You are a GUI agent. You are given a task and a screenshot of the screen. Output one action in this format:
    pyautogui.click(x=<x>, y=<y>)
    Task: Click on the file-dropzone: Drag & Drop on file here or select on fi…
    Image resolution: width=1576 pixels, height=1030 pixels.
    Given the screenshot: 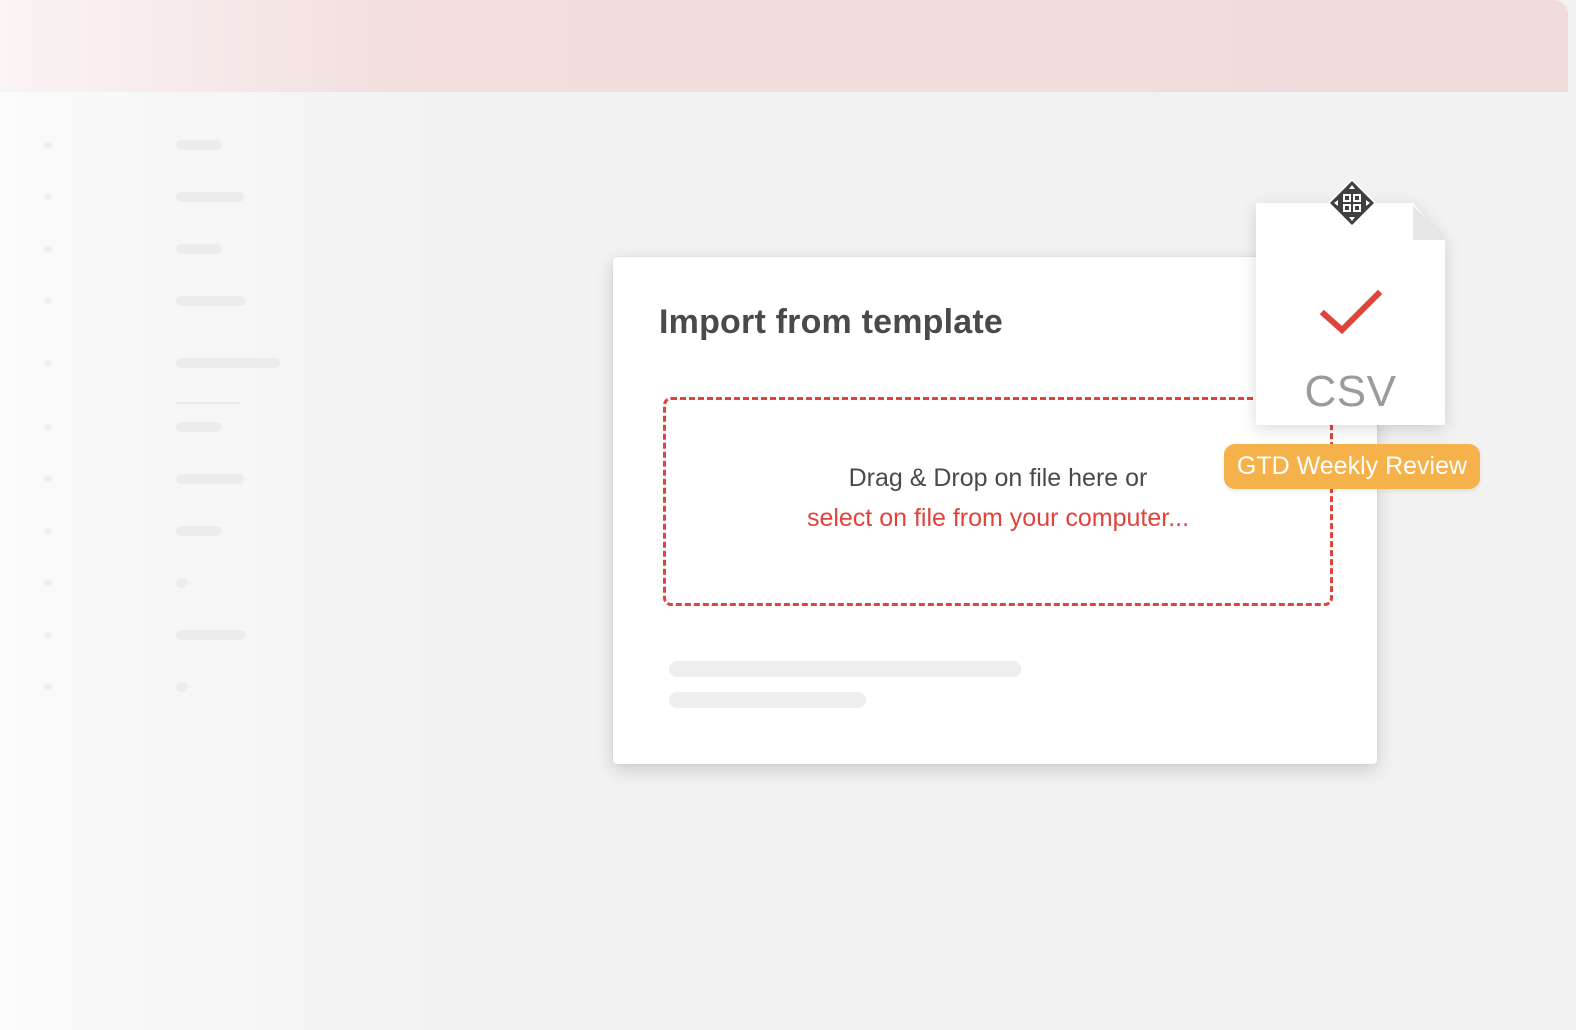 What is the action you would take?
    pyautogui.click(x=998, y=501)
    